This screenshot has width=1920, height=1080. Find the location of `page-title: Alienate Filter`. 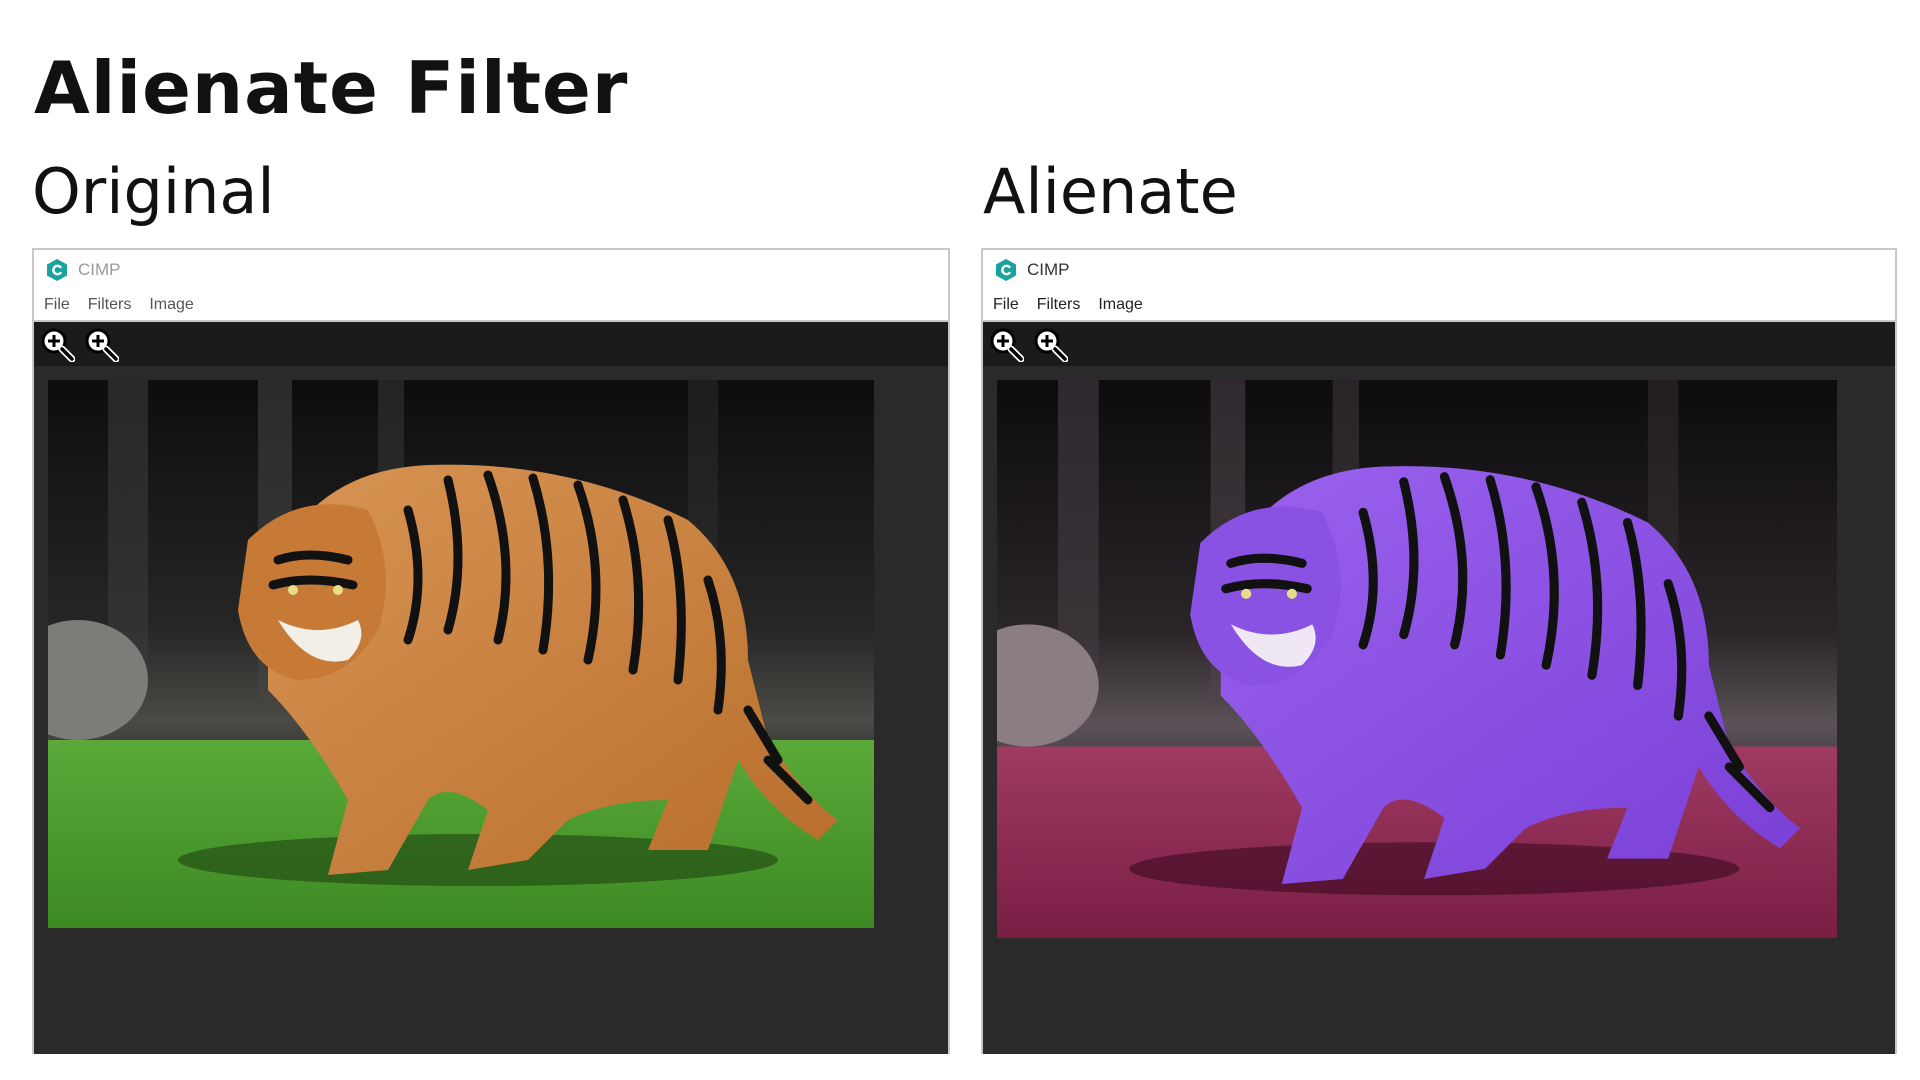

page-title: Alienate Filter is located at coordinates (331, 88).